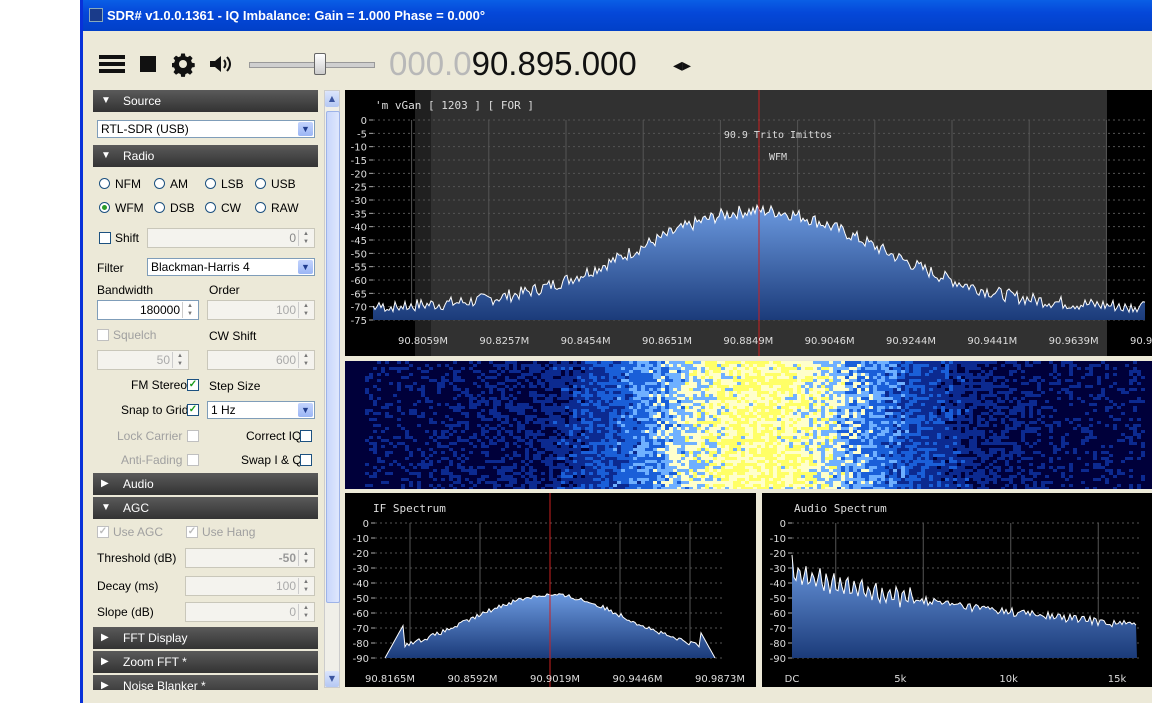  I want to click on waterfall-display, so click(748, 425).